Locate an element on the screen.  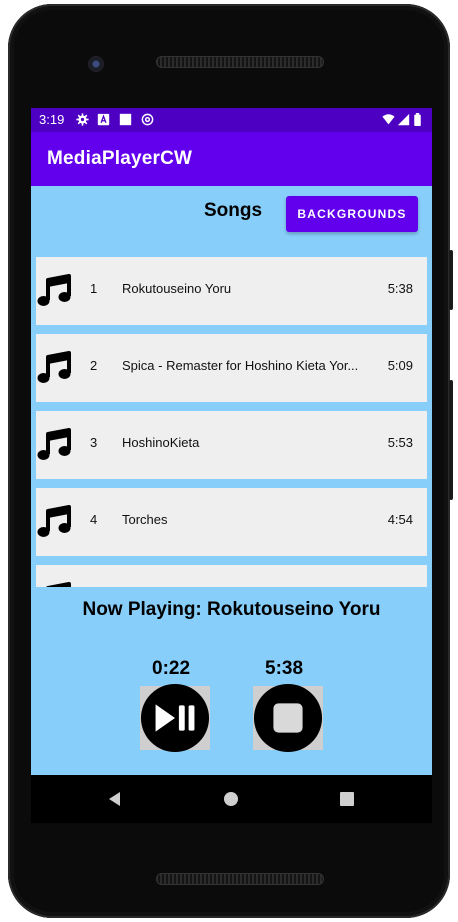
song-title: HoshinoKieta is located at coordinates (161, 442).